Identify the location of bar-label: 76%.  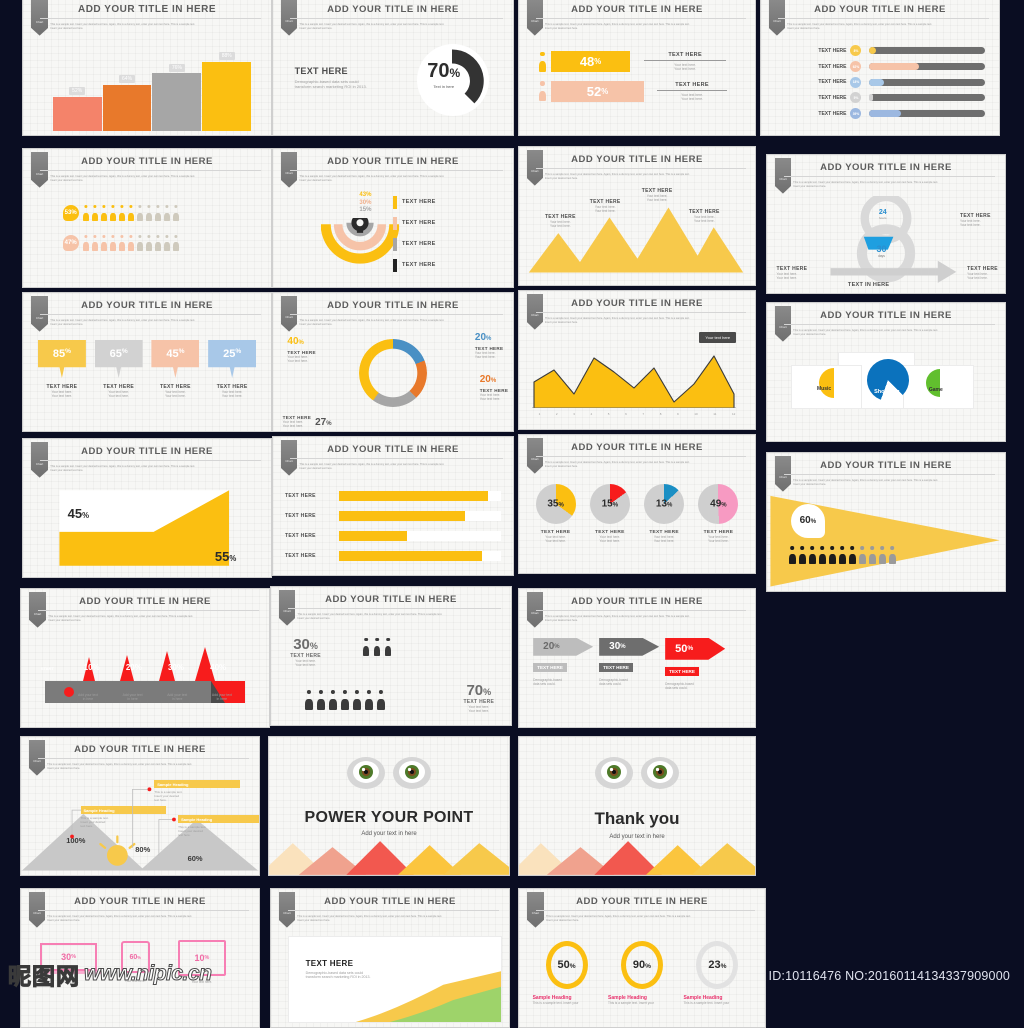
(176, 67).